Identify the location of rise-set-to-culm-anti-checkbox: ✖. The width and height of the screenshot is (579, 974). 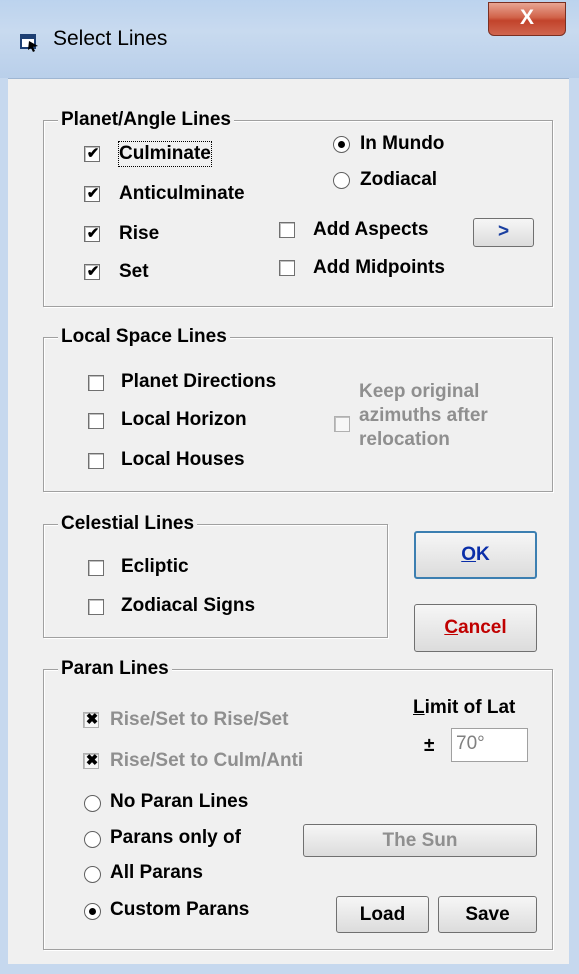
(91, 760).